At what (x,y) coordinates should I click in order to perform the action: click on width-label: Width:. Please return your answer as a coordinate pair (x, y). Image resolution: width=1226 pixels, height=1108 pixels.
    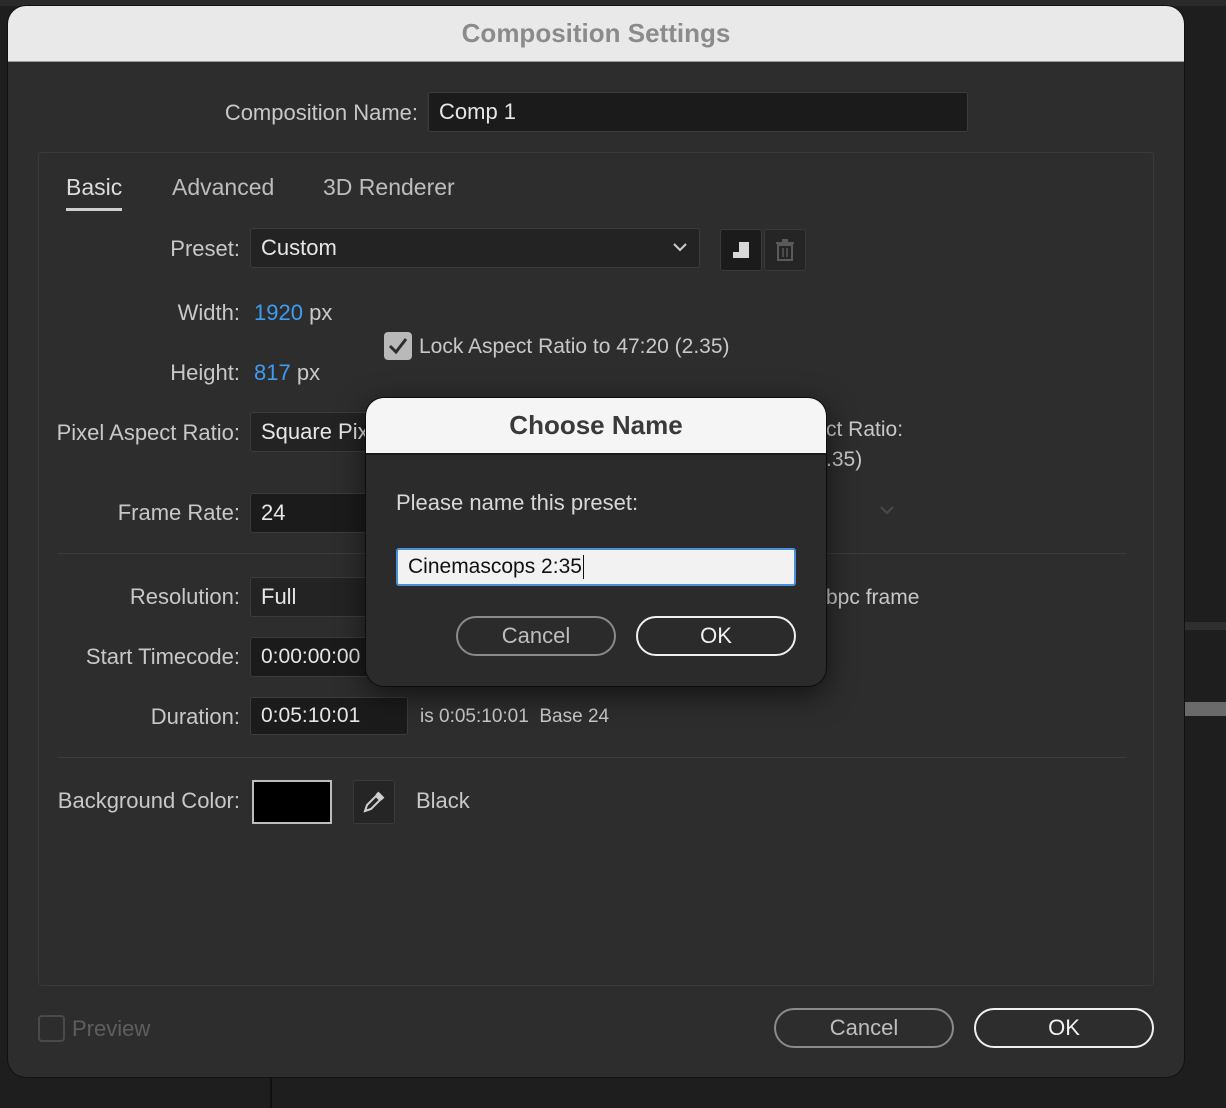
    Looking at the image, I should click on (208, 312).